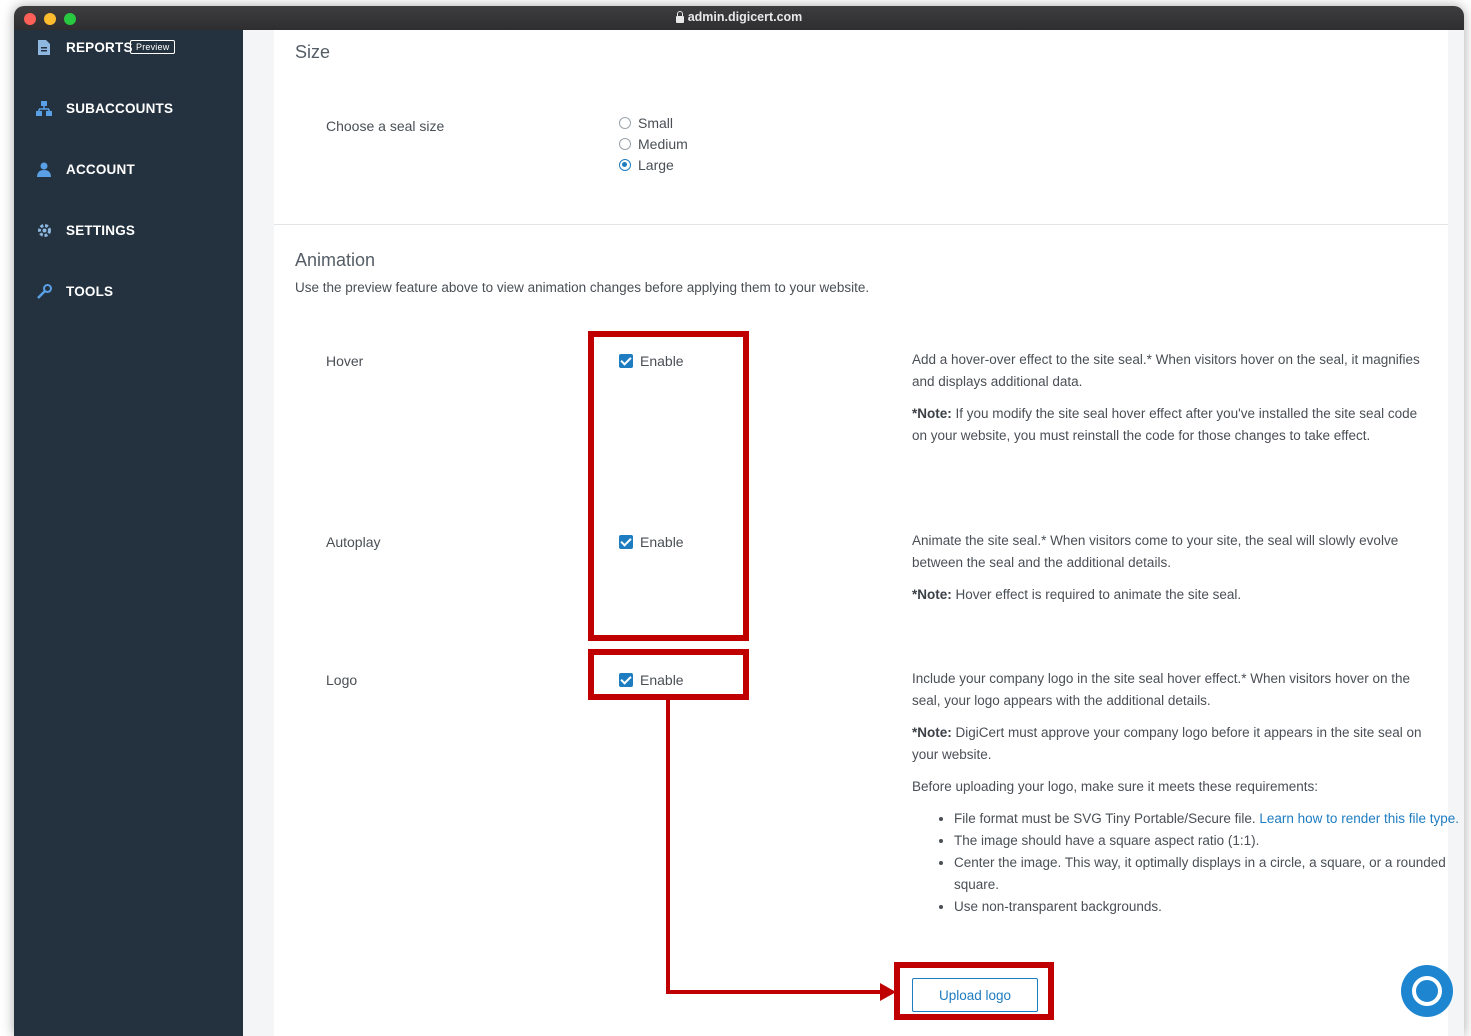 This screenshot has height=1036, width=1471. Describe the element at coordinates (1427, 991) in the screenshot. I see `chat-support-icon` at that location.